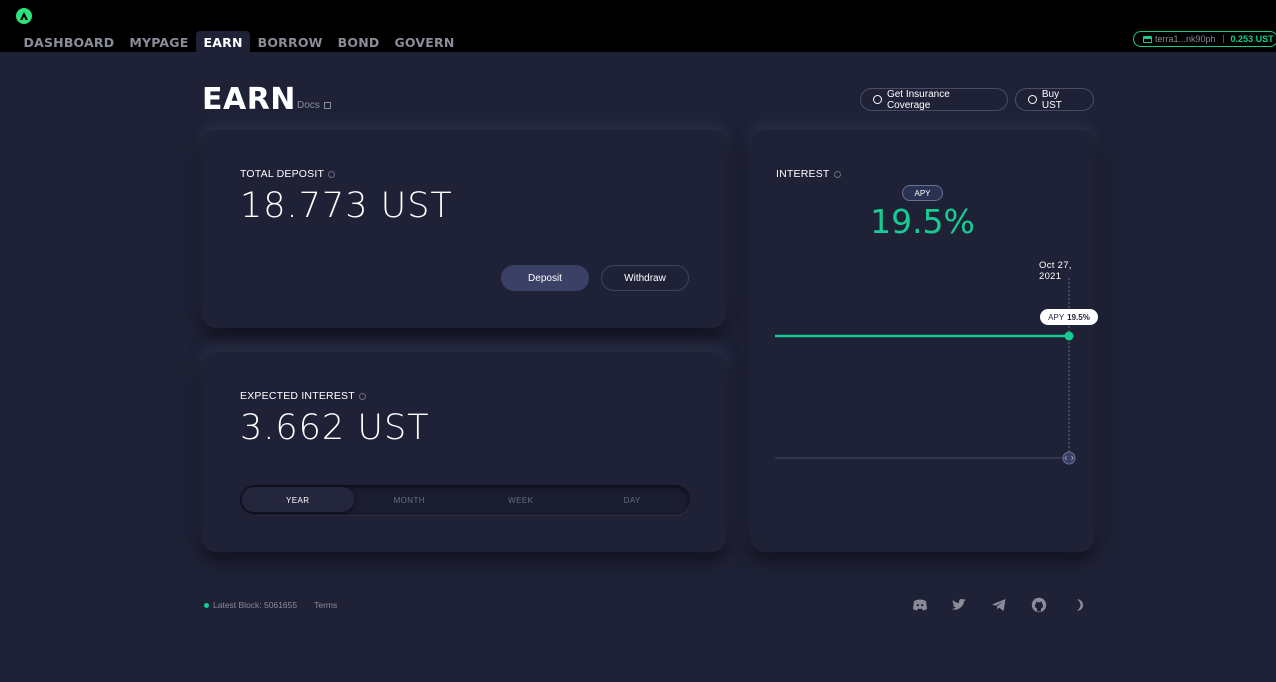 This screenshot has height=682, width=1276. What do you see at coordinates (1056, 317) in the screenshot?
I see `tooltip-label: APY` at bounding box center [1056, 317].